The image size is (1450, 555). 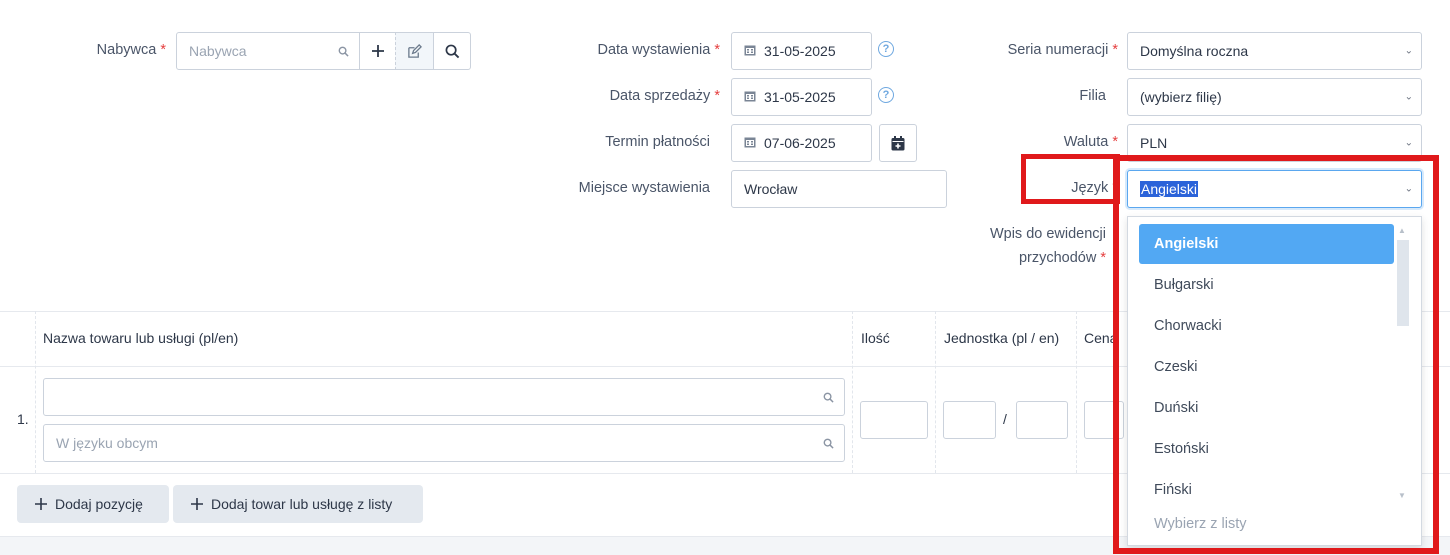 I want to click on calendar-plus-icon, so click(x=898, y=142).